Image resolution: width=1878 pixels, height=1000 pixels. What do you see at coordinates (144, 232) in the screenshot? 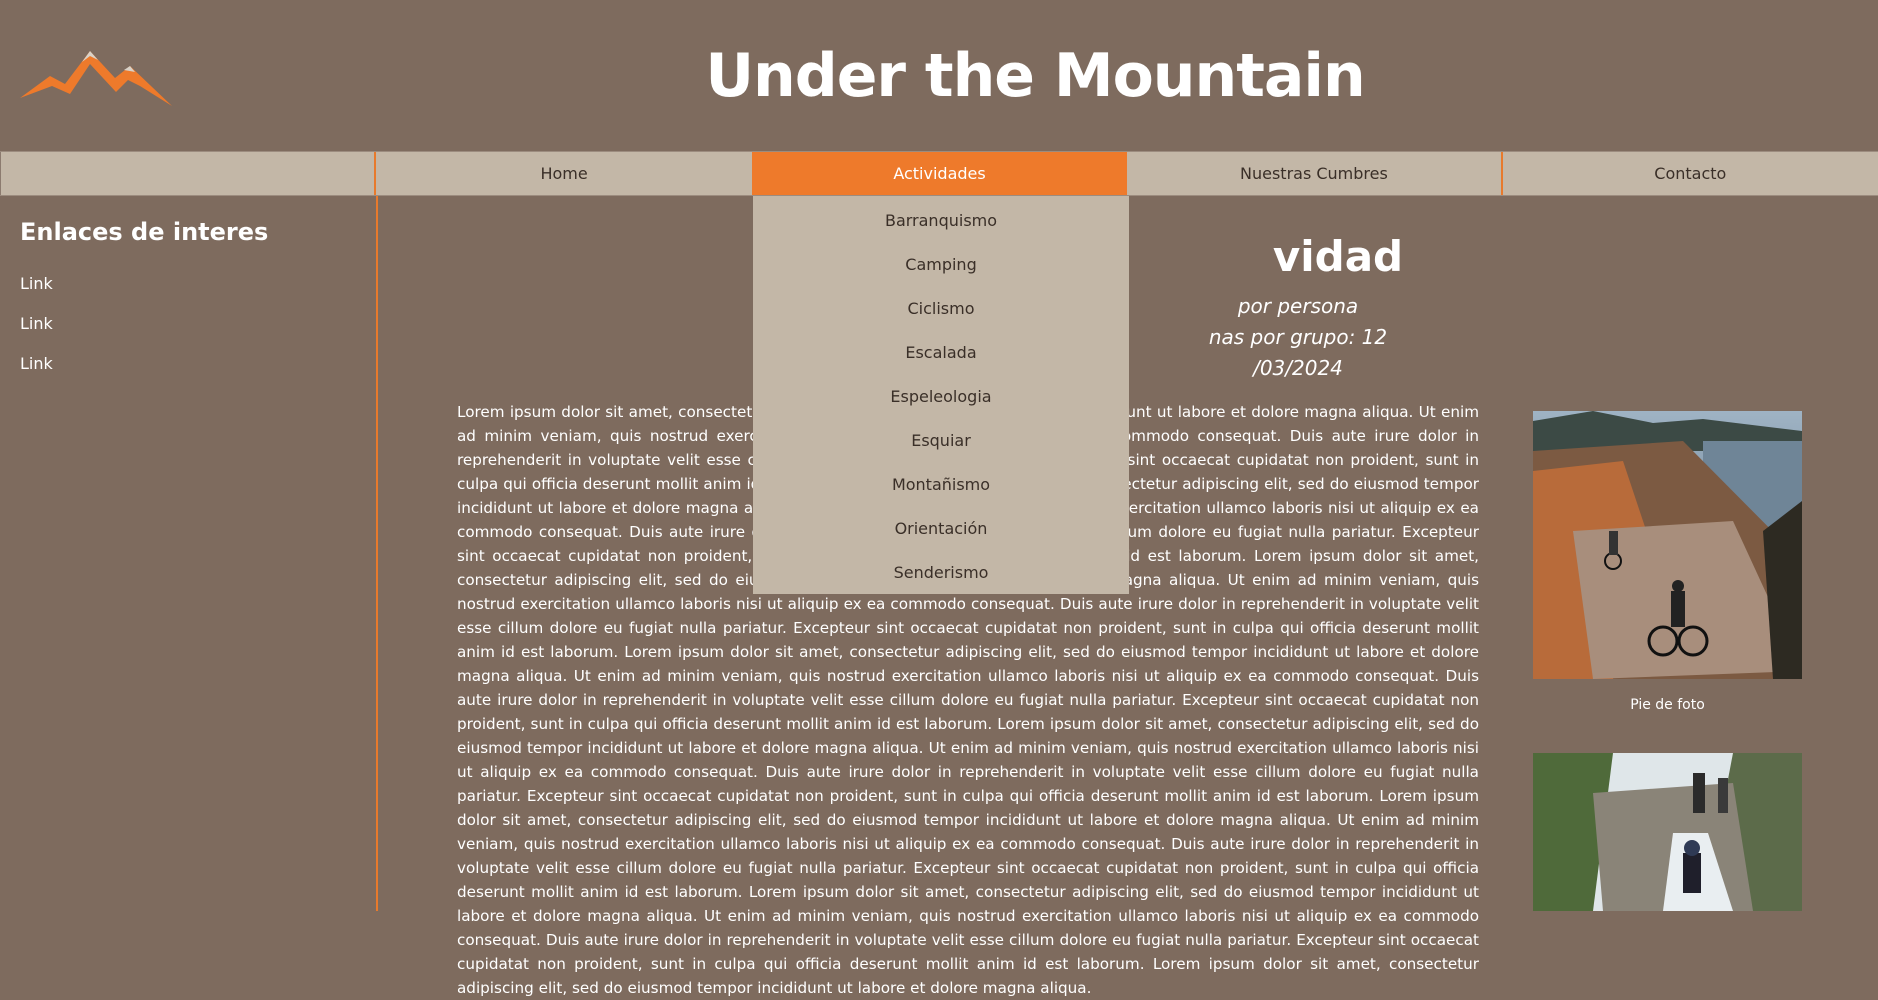
I see `sidebar-title: Enlaces de interes` at bounding box center [144, 232].